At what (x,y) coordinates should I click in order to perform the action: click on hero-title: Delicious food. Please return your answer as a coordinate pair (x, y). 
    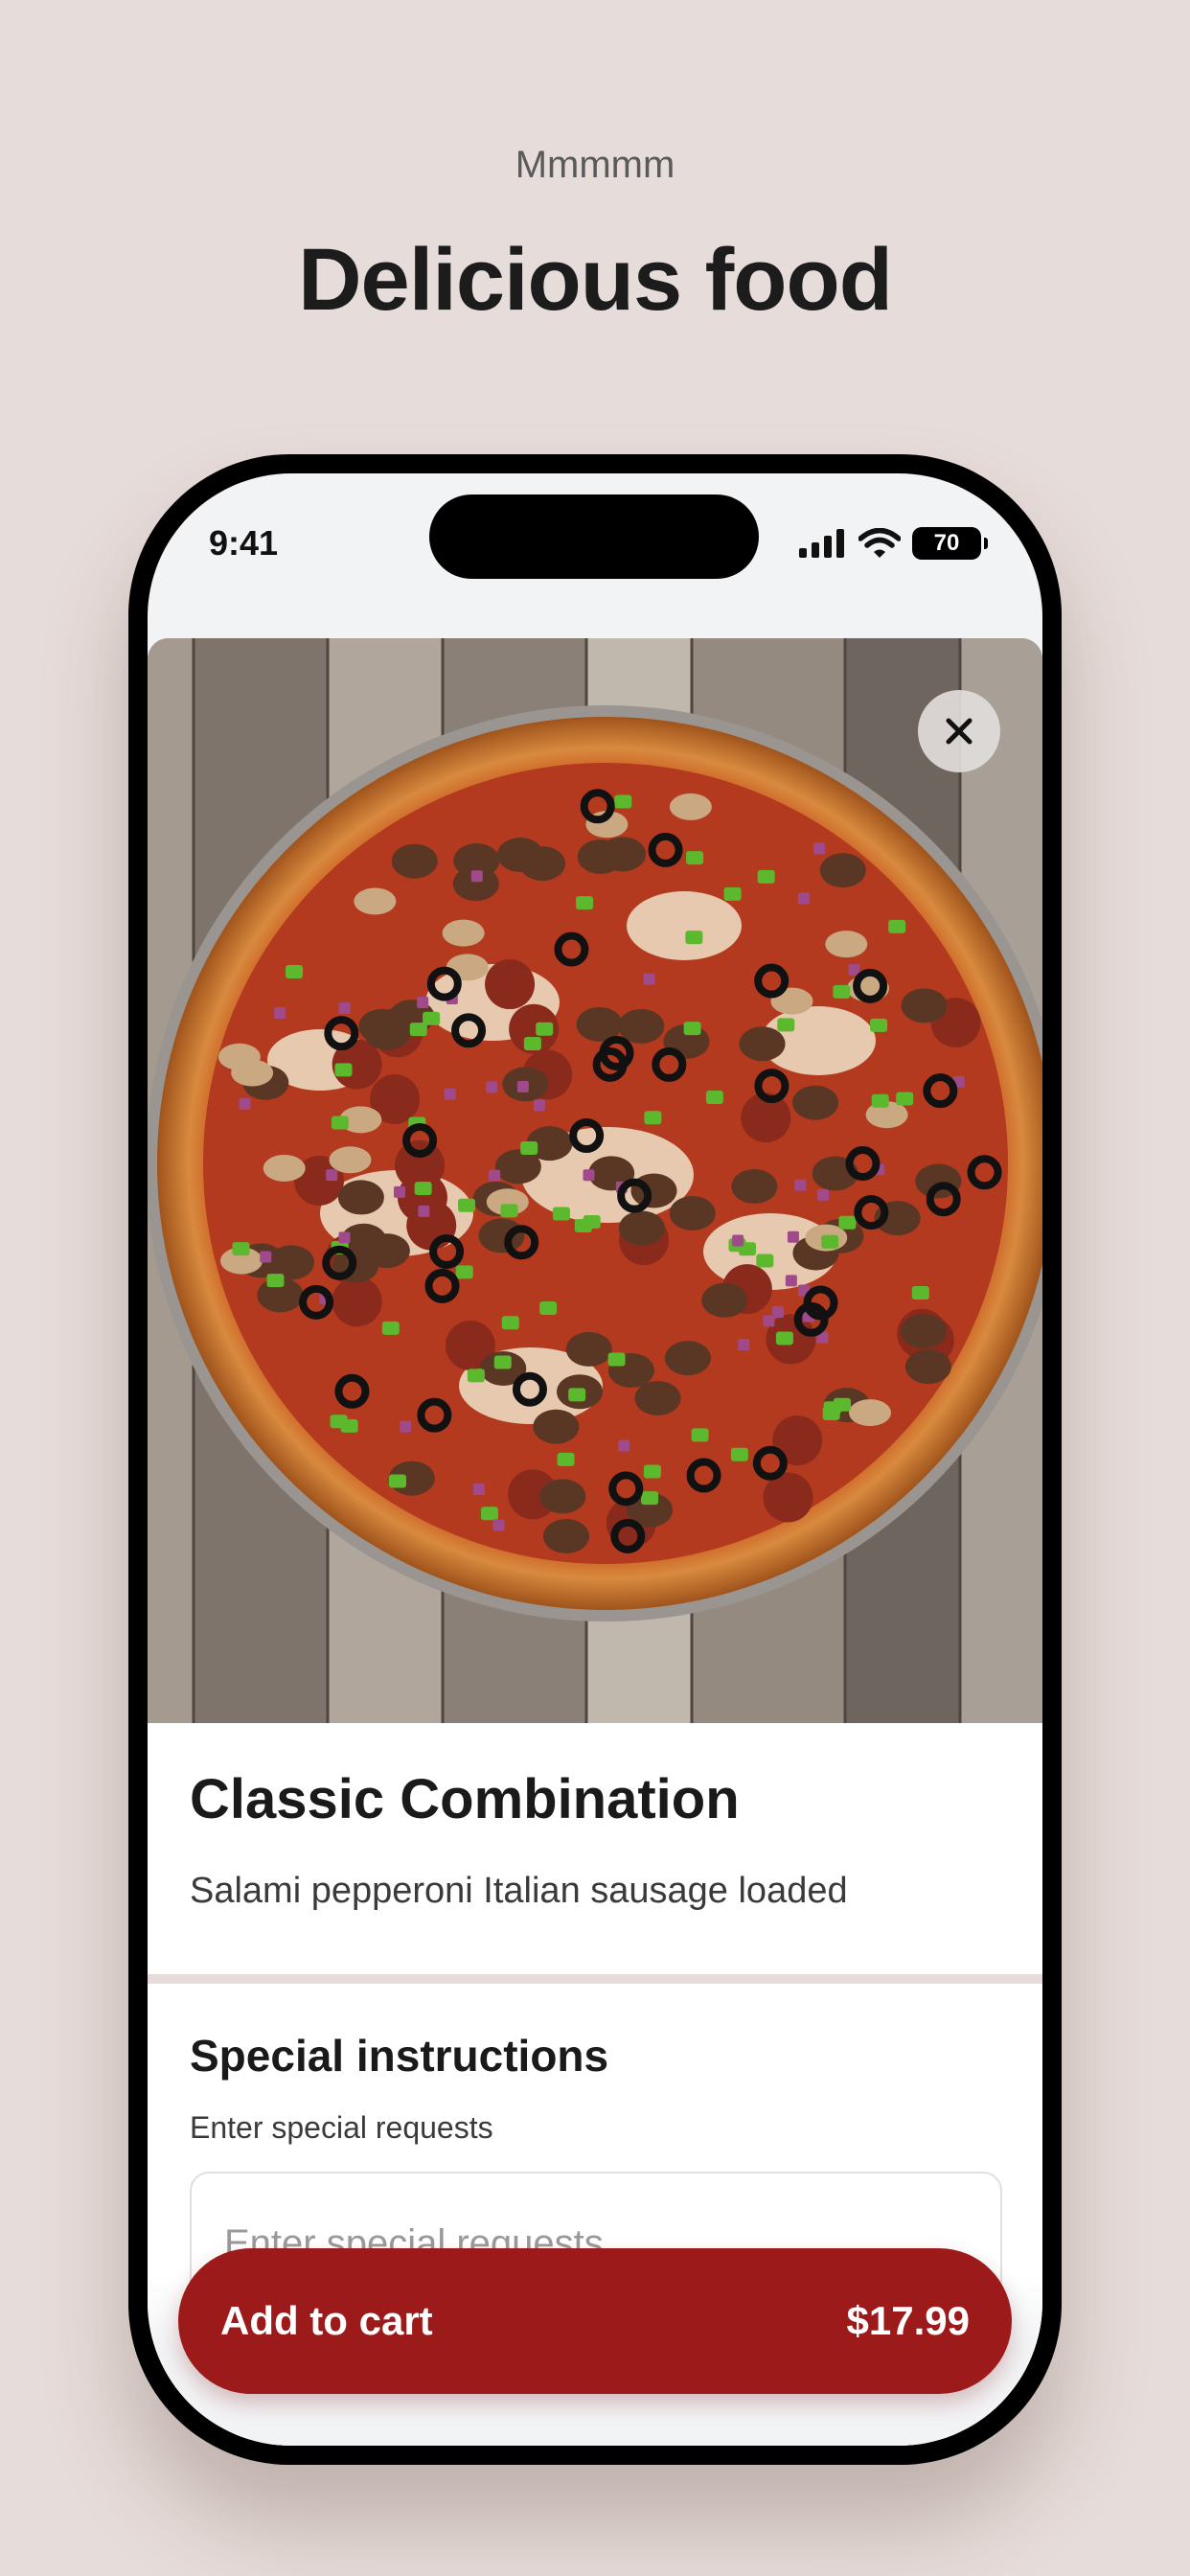
    Looking at the image, I should click on (595, 280).